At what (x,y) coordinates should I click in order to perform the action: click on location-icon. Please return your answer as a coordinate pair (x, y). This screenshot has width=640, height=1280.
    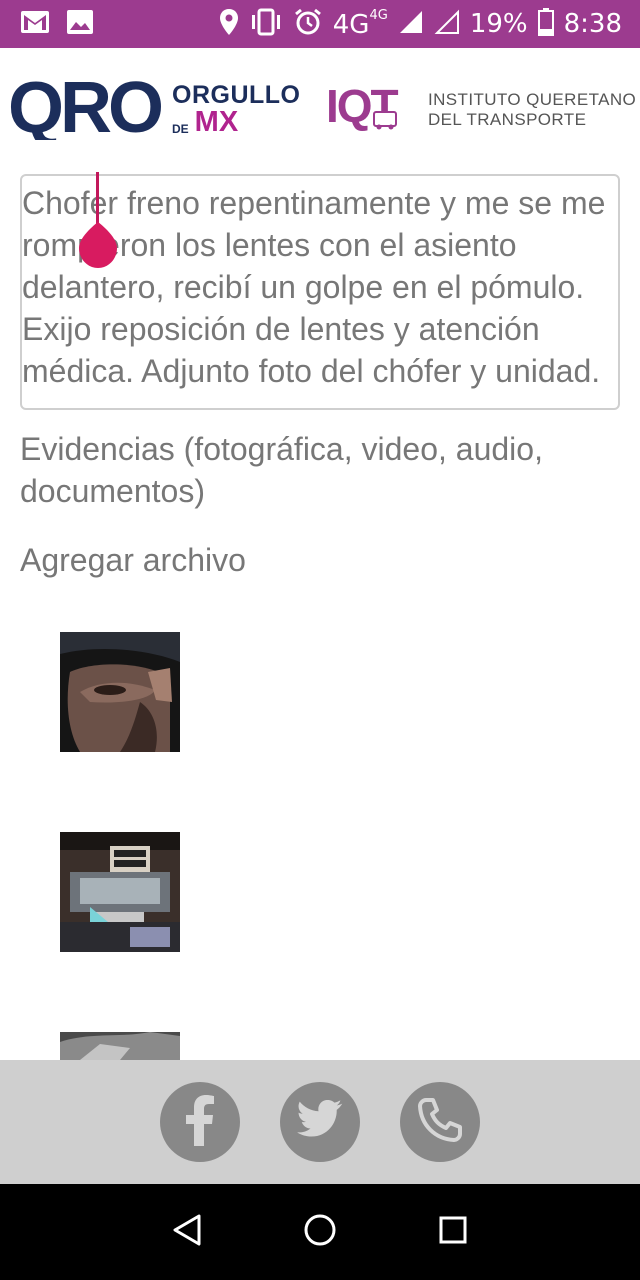
    Looking at the image, I should click on (229, 24).